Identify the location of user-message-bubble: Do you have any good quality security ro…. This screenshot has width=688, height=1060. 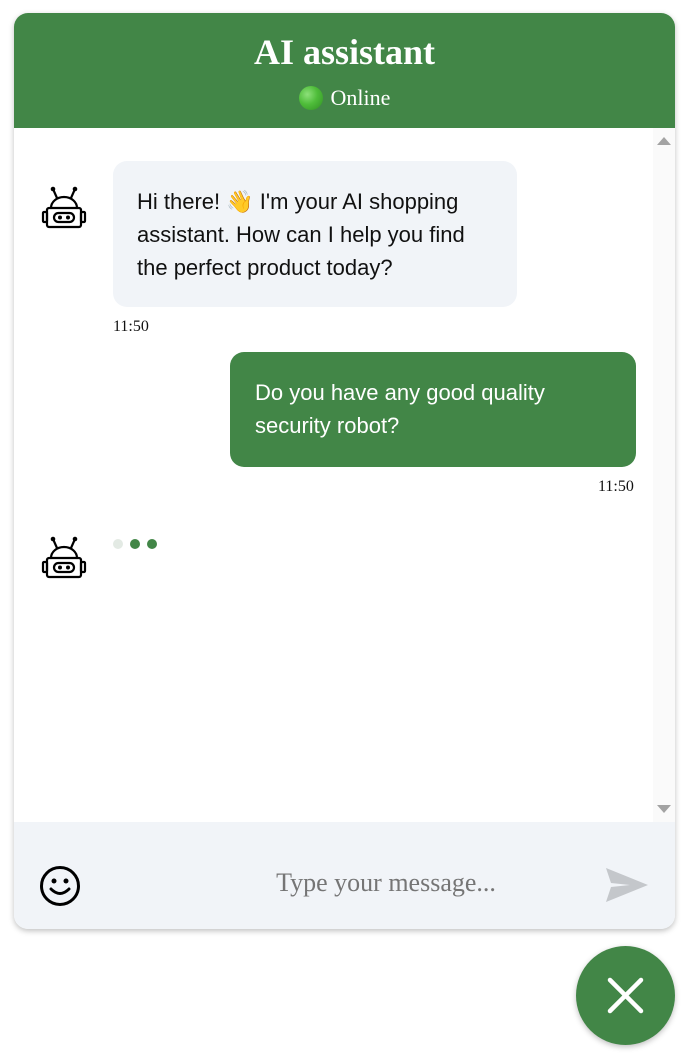
(433, 409).